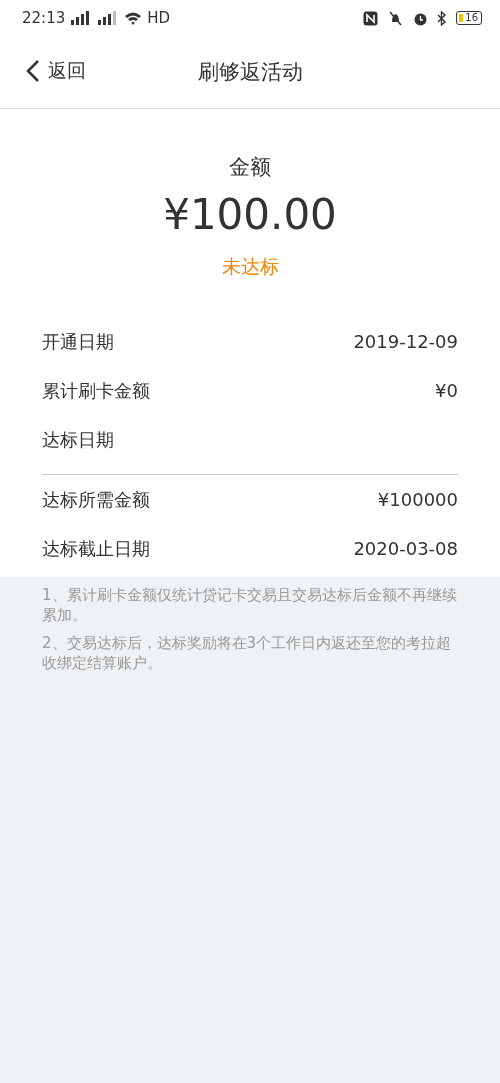  Describe the element at coordinates (250, 72) in the screenshot. I see `page-title: 刷够返活动` at that location.